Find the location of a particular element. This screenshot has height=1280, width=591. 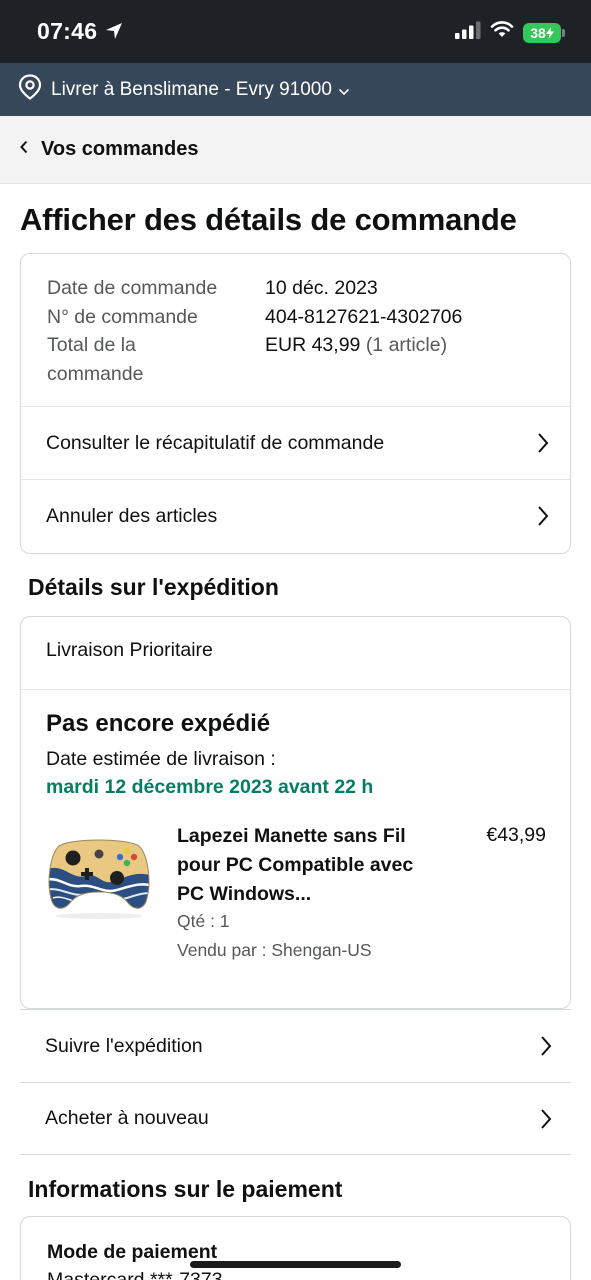

view-order-summary-link: Consulter le récapitulatif de commande is located at coordinates (295, 442).